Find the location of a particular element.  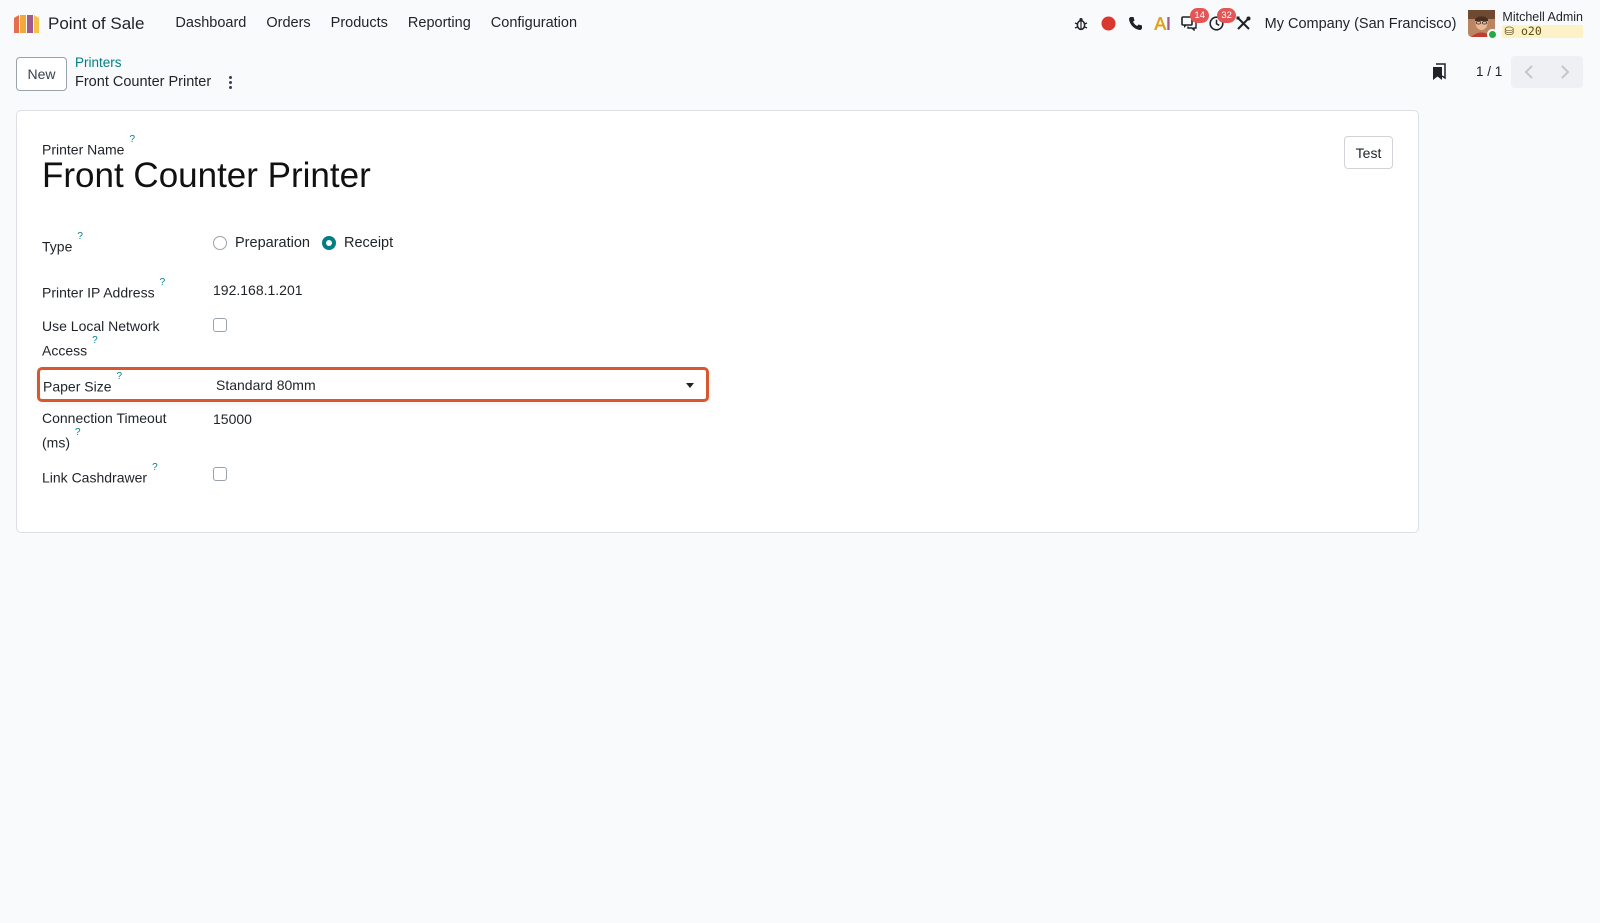

messages-icon: 14 is located at coordinates (1193, 23).